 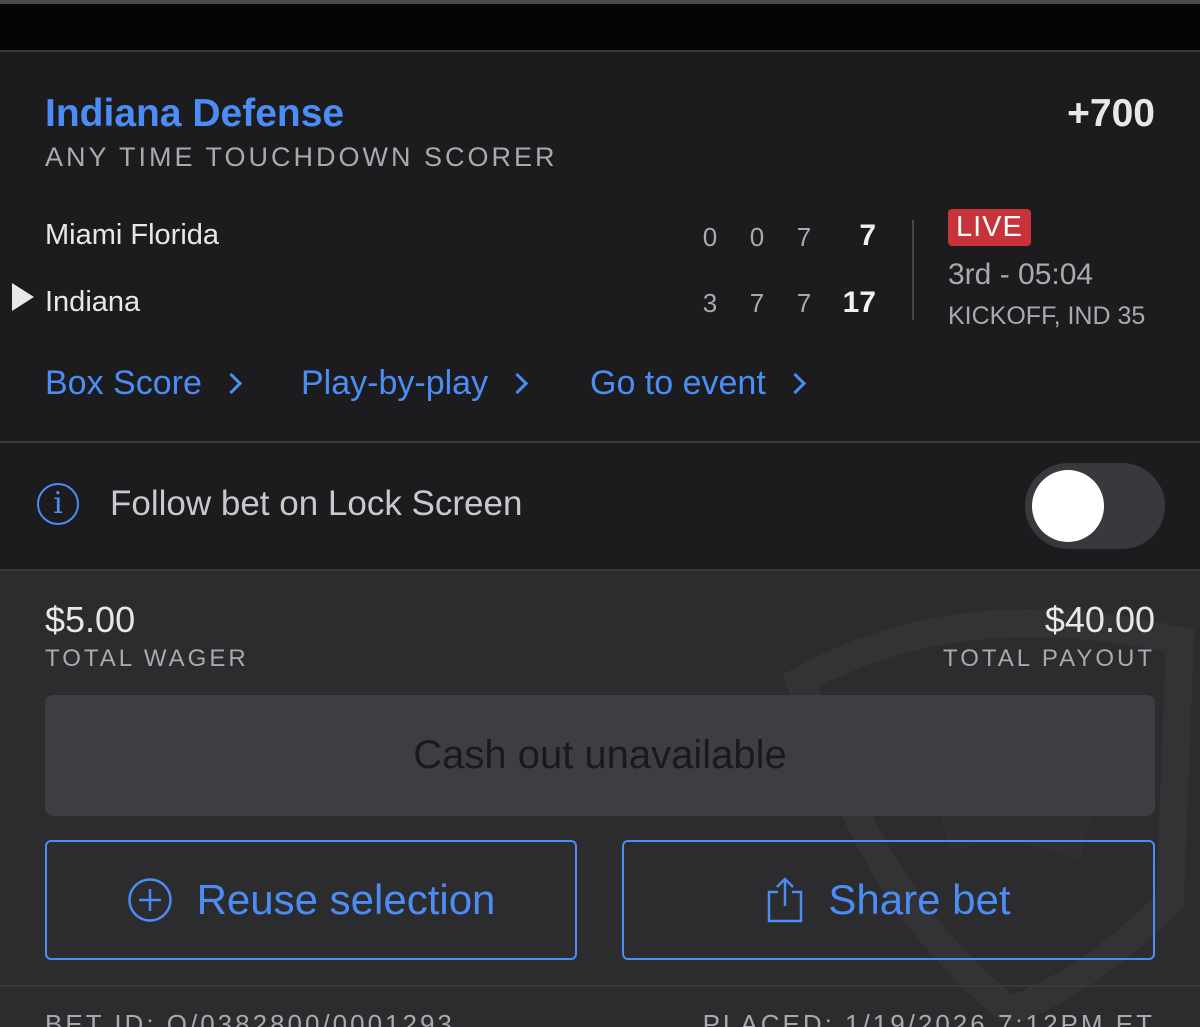 I want to click on bet-id: BET ID: O/0382800/0001293, so click(x=250, y=1018).